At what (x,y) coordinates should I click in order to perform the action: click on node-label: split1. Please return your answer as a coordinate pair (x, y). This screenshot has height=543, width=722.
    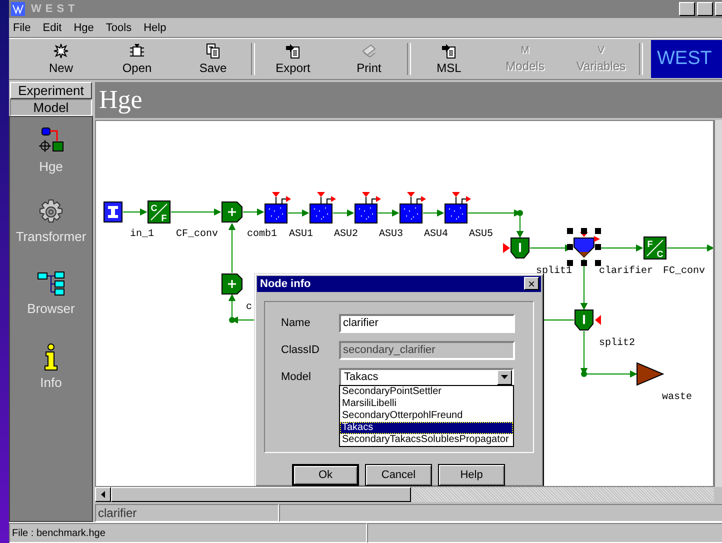
    Looking at the image, I should click on (554, 271).